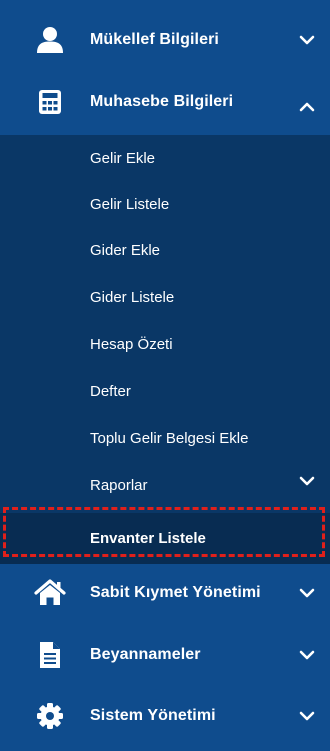 Image resolution: width=330 pixels, height=751 pixels. What do you see at coordinates (169, 438) in the screenshot?
I see `submenu-item-label: Toplu Gelir Belgesi Ekle` at bounding box center [169, 438].